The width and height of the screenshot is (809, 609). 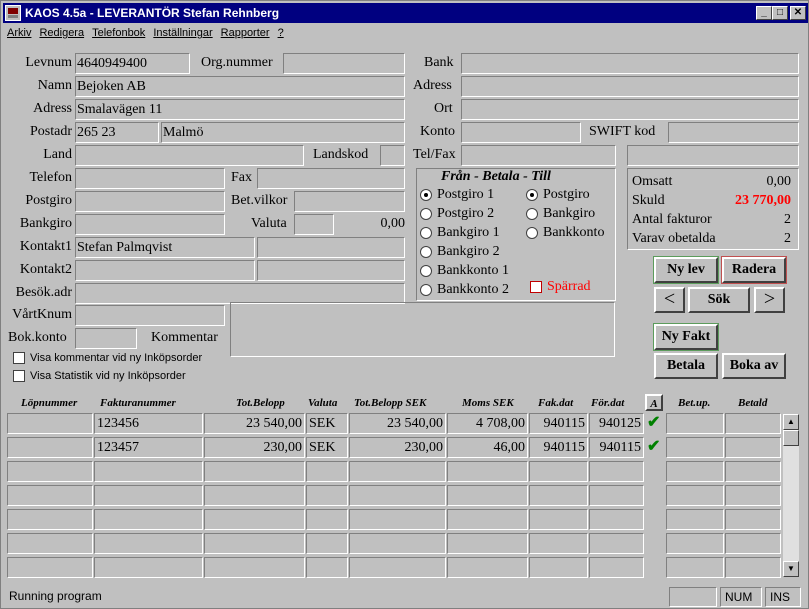 What do you see at coordinates (260, 403) in the screenshot?
I see `col-totbelopp: Tot.Belopp` at bounding box center [260, 403].